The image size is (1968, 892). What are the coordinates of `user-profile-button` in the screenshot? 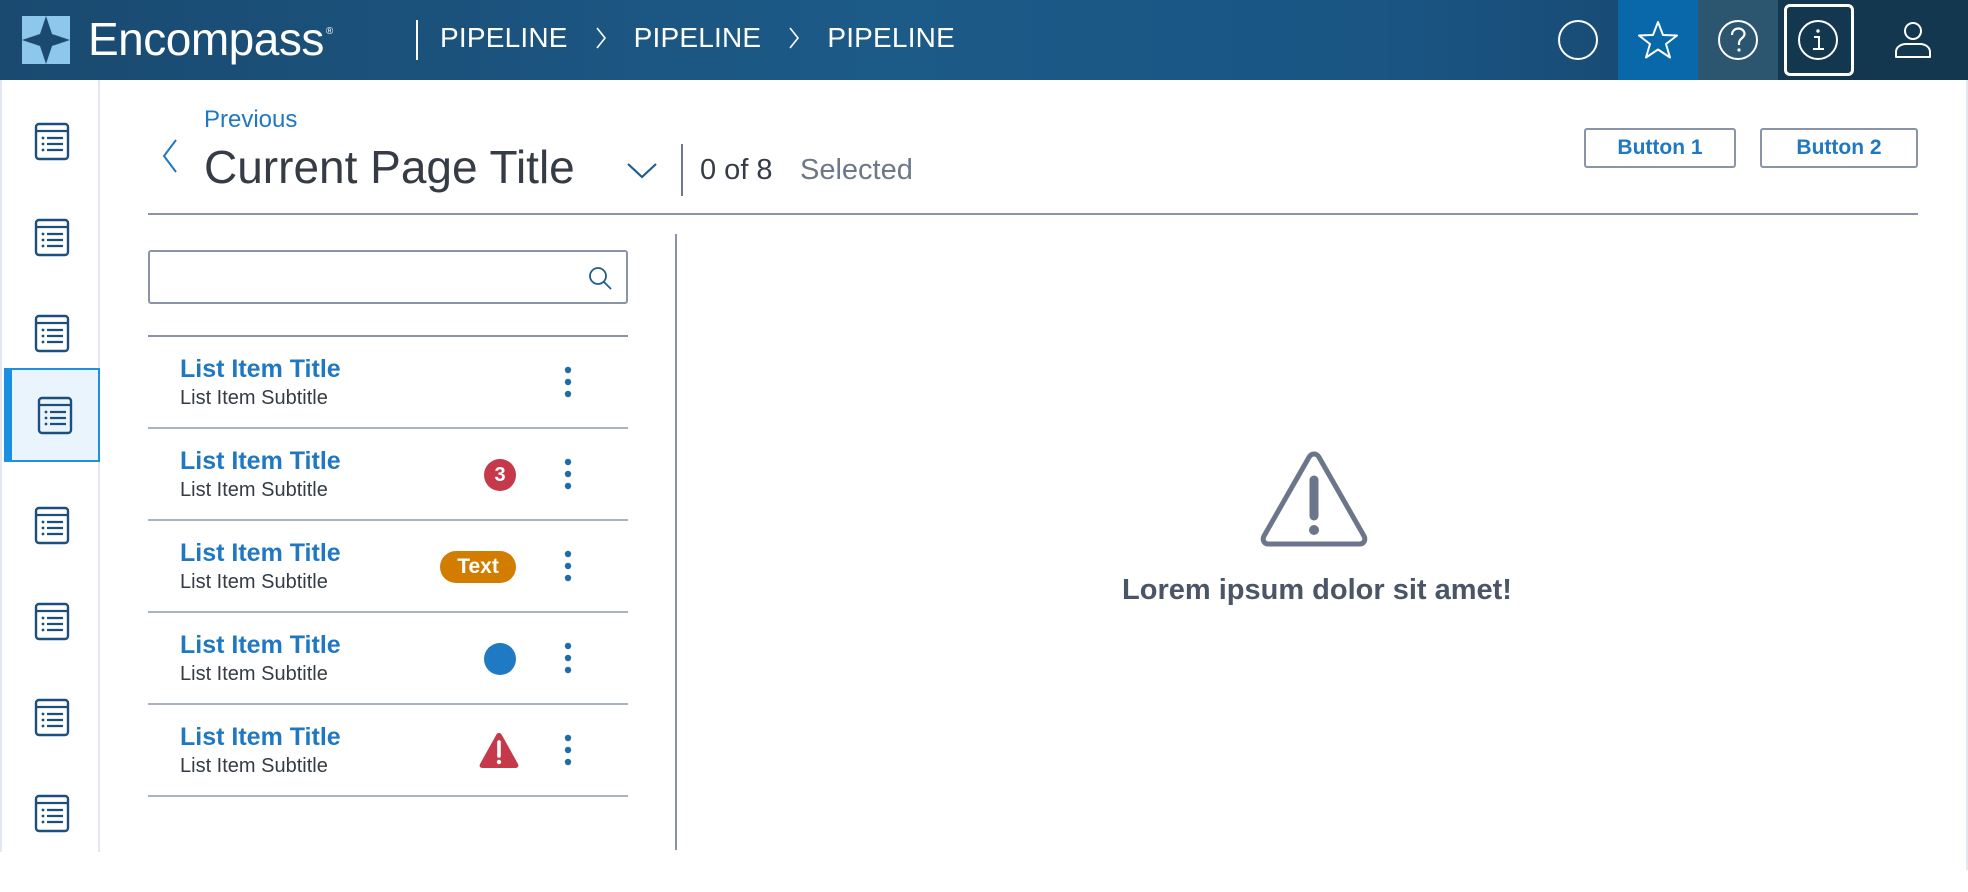 It's located at (1913, 40).